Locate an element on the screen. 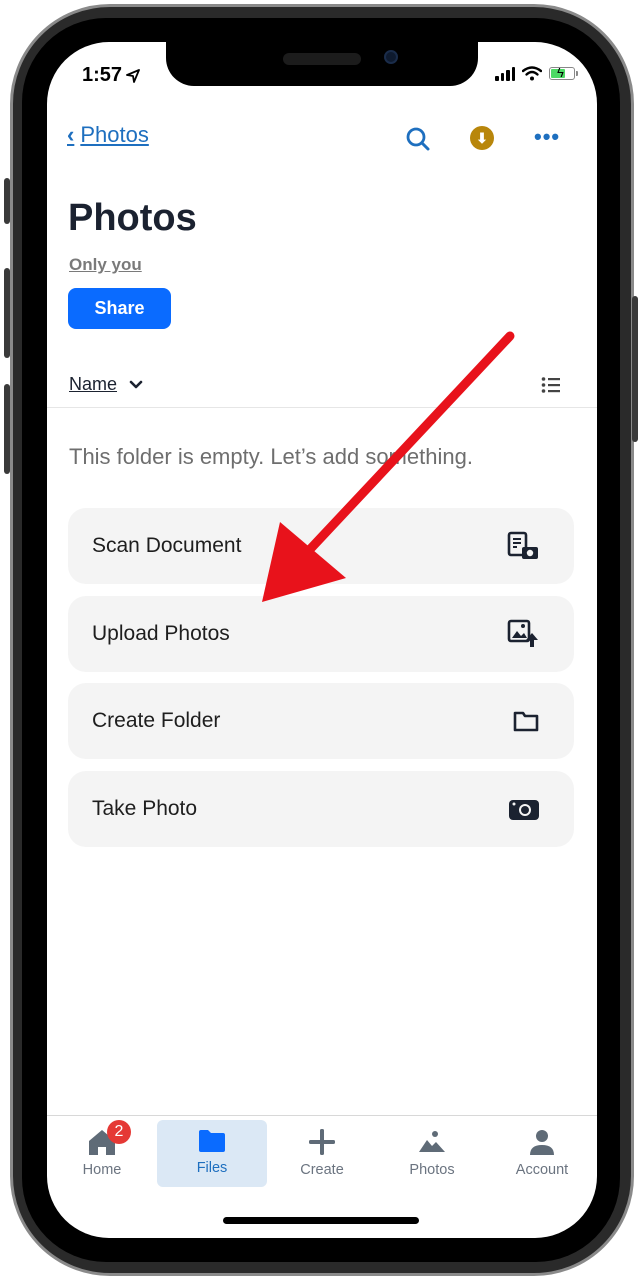  scan-document-button: Scan Document is located at coordinates (321, 546).